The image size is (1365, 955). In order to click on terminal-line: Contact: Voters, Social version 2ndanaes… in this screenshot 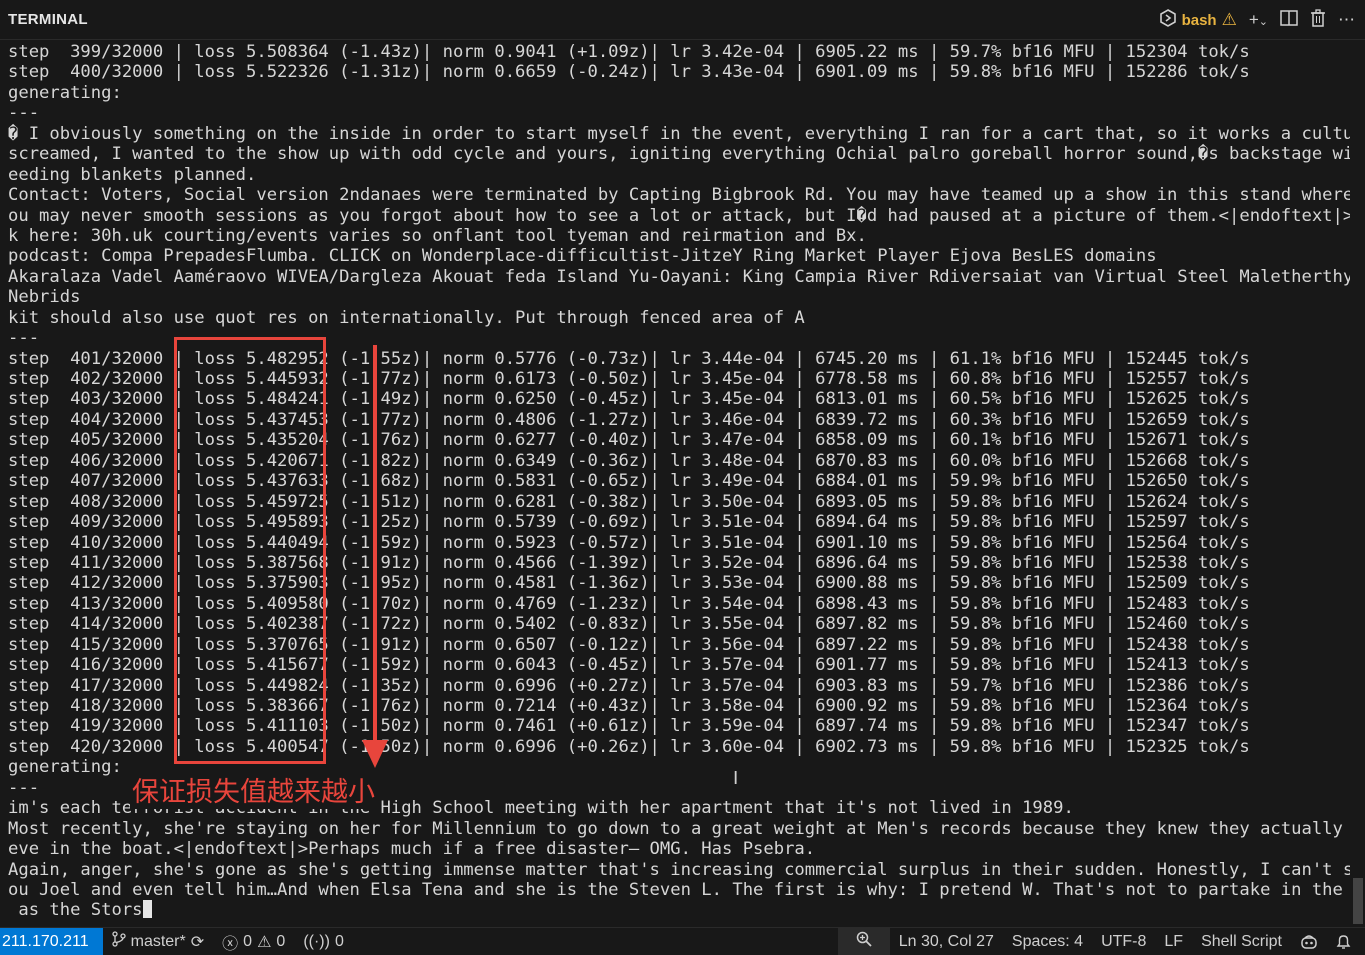, I will do `click(679, 195)`.